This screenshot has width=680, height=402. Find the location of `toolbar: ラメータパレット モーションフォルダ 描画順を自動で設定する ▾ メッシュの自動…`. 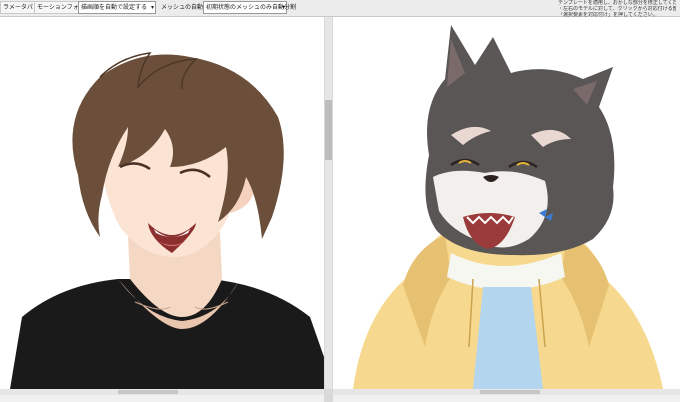

toolbar: ラメータパレット モーションフォルダ 描画順を自動で設定する ▾ メッシュの自動… is located at coordinates (340, 9).